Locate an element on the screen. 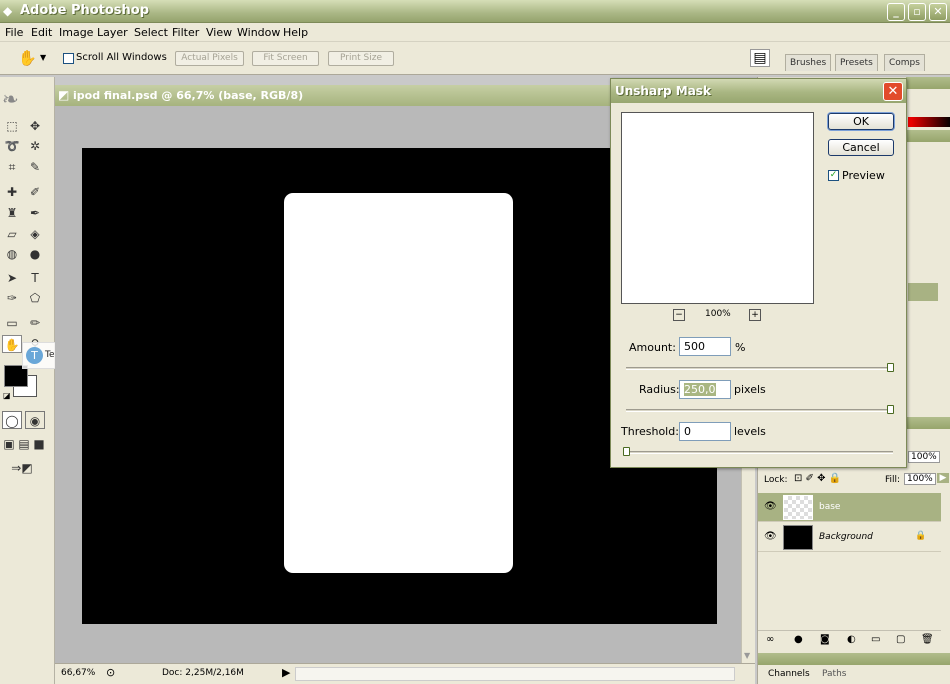 Image resolution: width=950 pixels, height=684 pixels. status-menu-icon: ⊙ is located at coordinates (110, 672).